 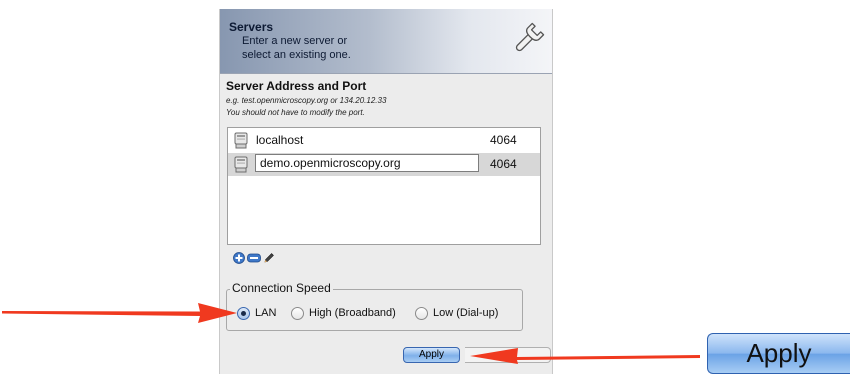 What do you see at coordinates (243, 313) in the screenshot?
I see `radio-button-selected` at bounding box center [243, 313].